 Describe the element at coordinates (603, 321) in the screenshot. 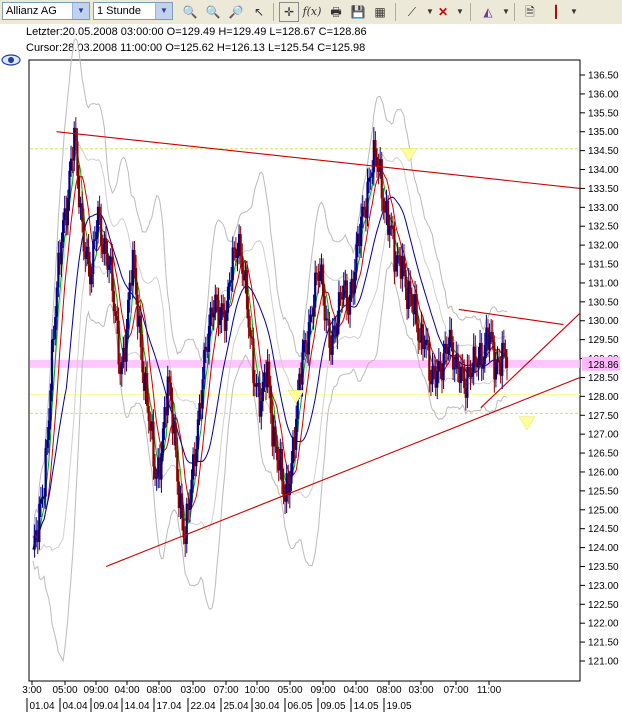

I see `y-tick-label: 130.00` at that location.